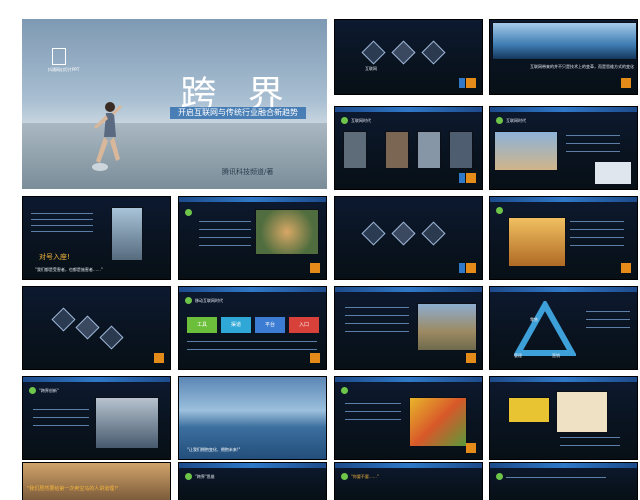 Image resolution: width=640 pixels, height=500 pixels. Describe the element at coordinates (107, 136) in the screenshot. I see `runner-figure` at that location.